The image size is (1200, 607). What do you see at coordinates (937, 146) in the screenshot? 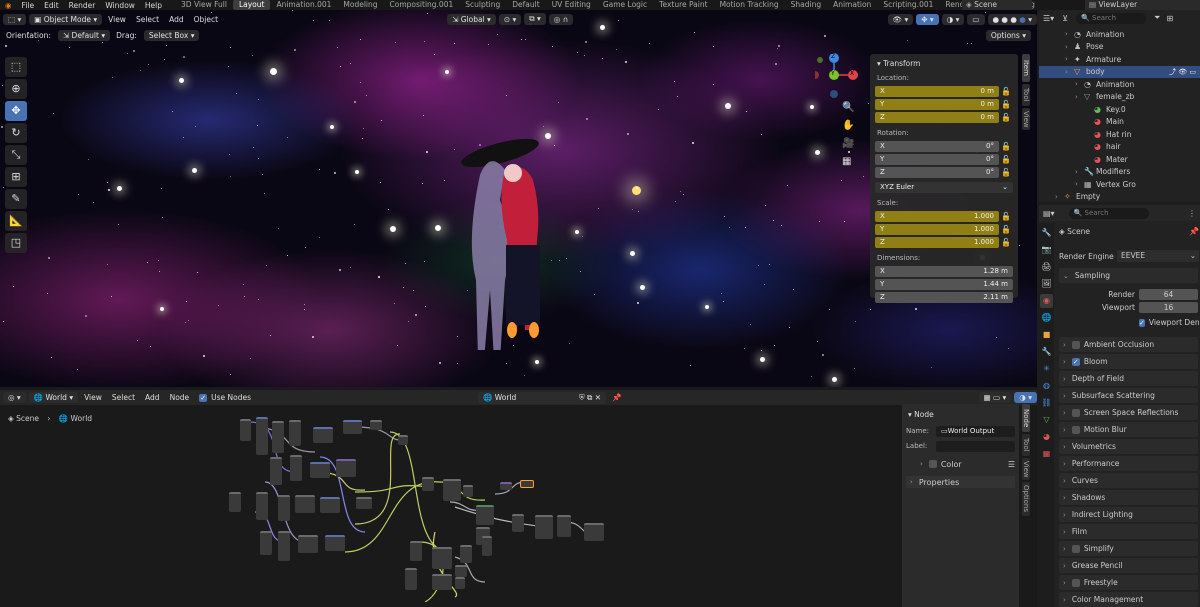
I see `rotation-x-field: X 0°` at bounding box center [937, 146].